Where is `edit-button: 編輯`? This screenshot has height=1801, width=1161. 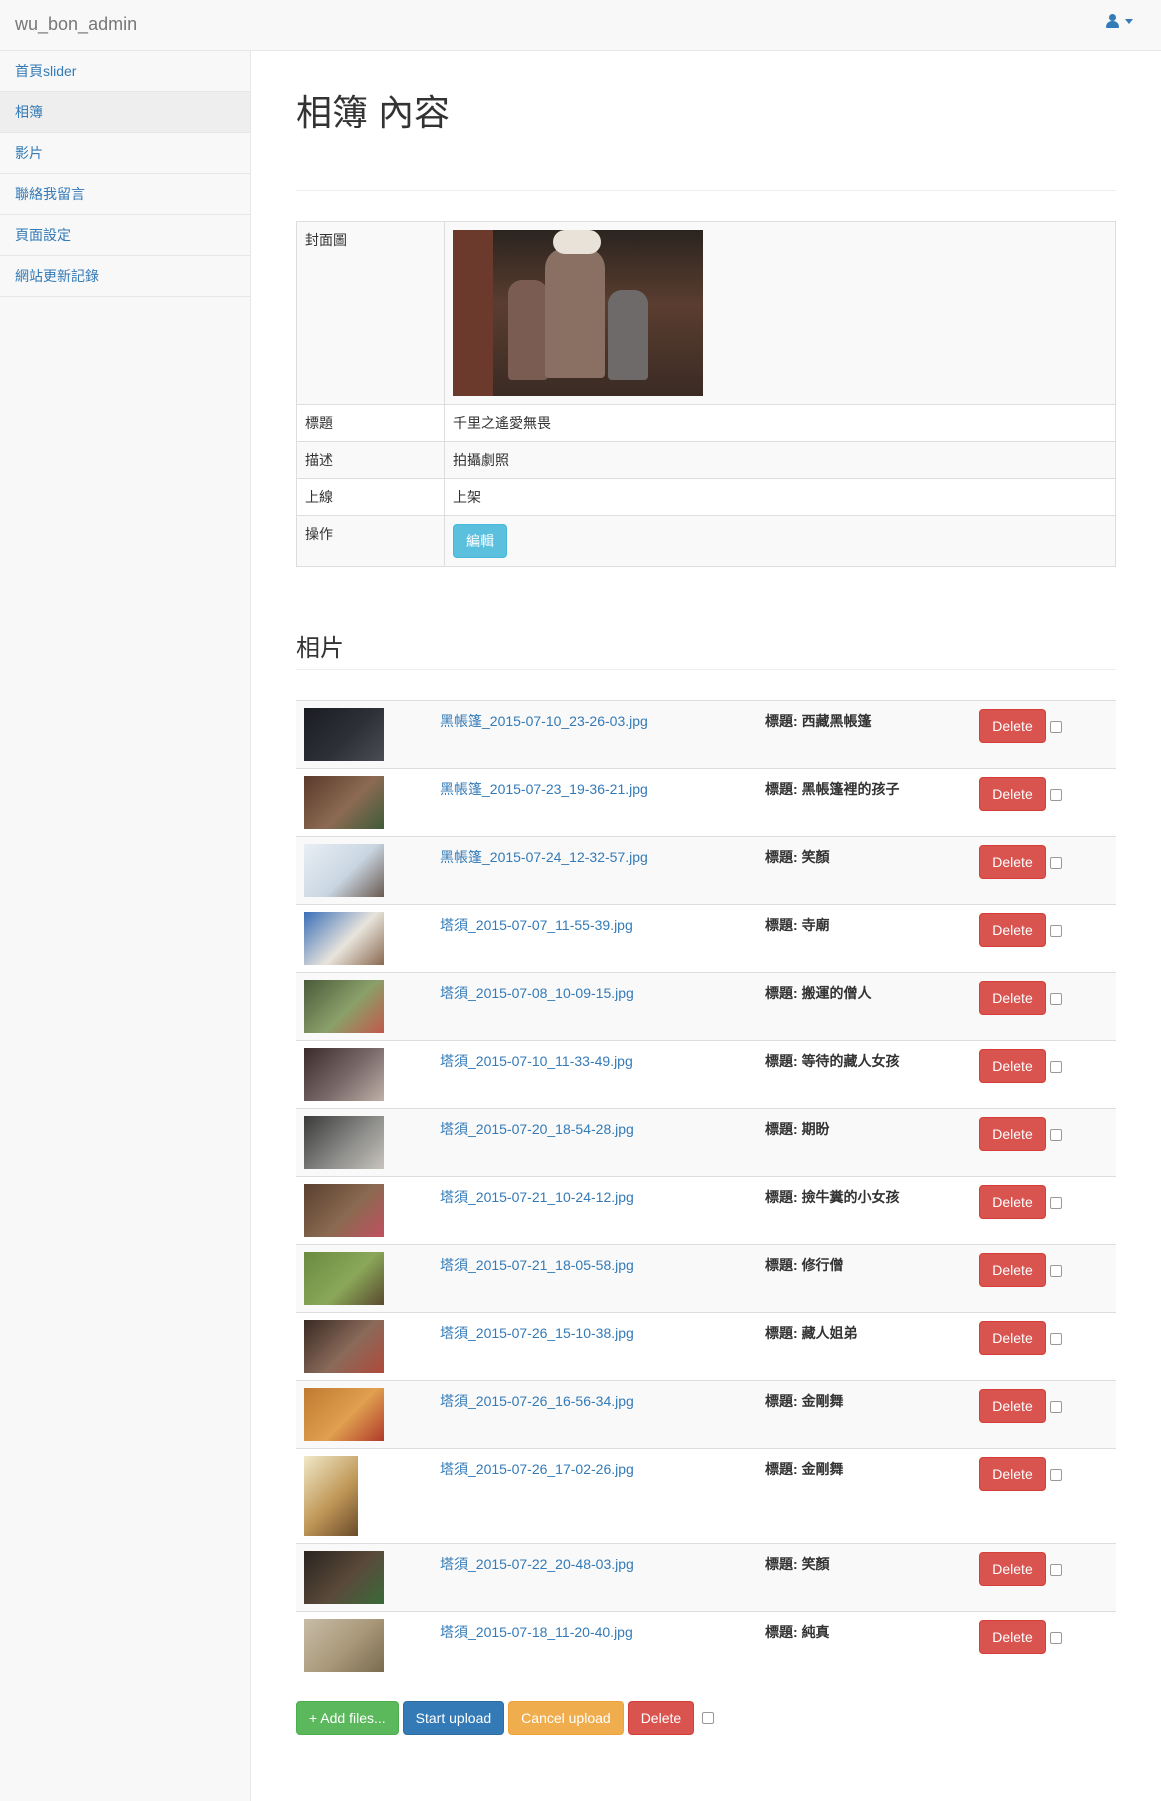
edit-button: 編輯 is located at coordinates (480, 541).